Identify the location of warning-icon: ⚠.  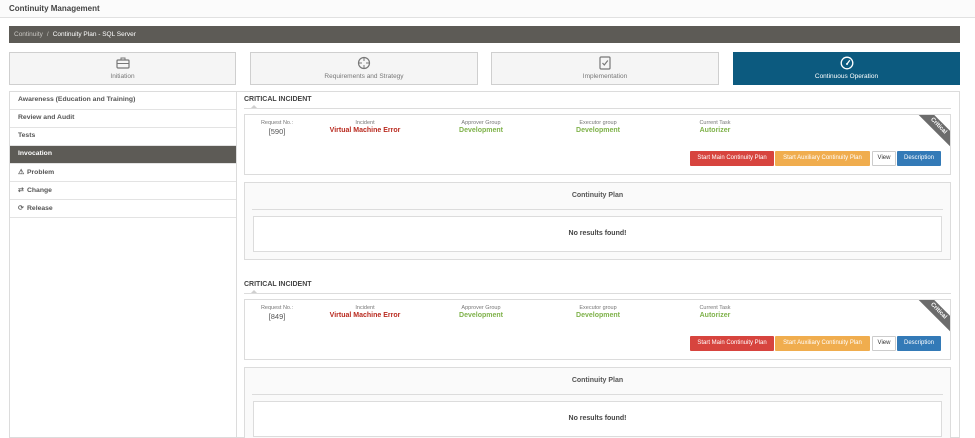
(21, 172).